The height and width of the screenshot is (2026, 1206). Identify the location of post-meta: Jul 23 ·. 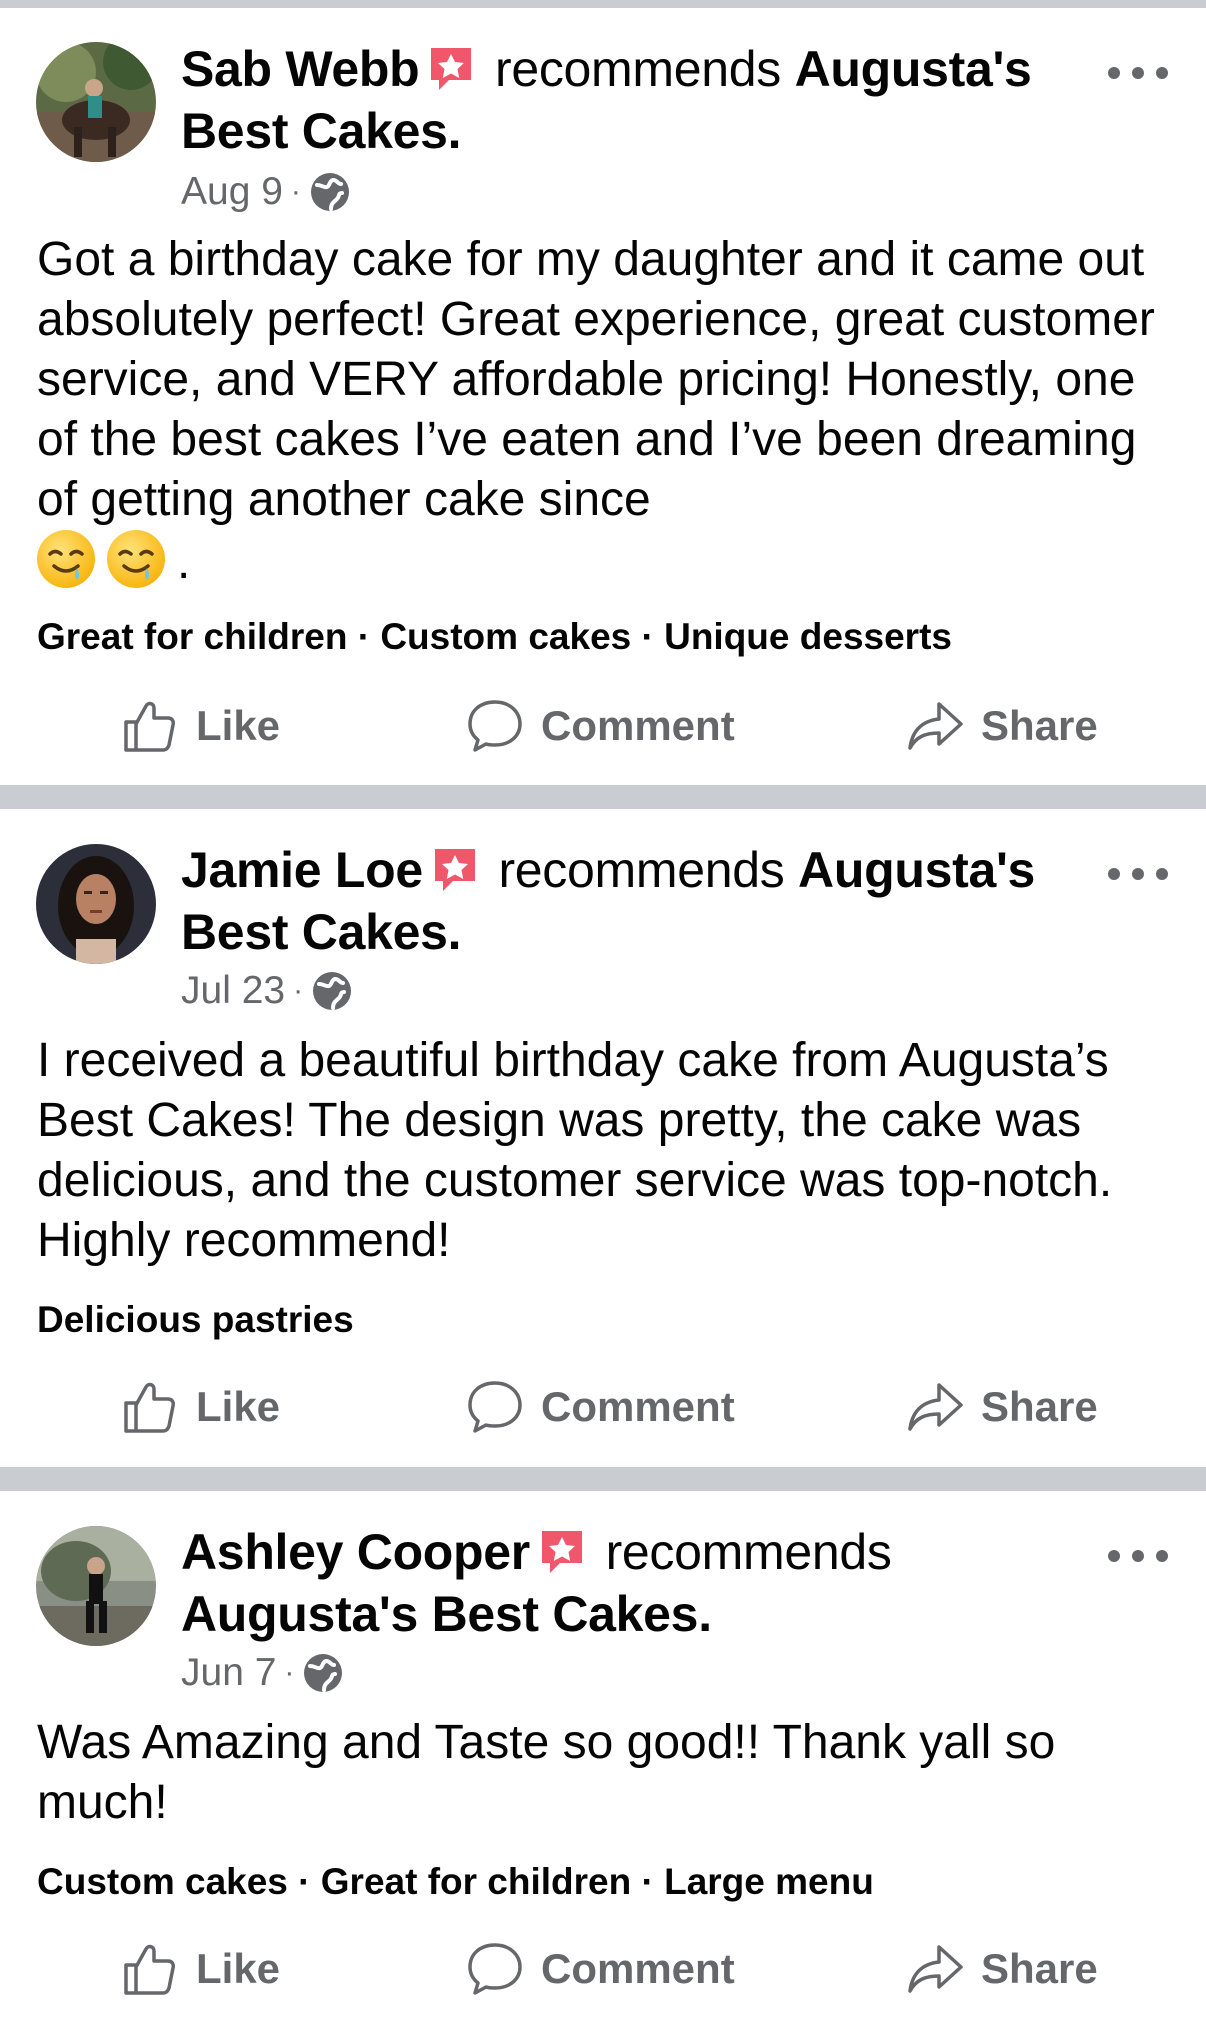
(267, 991).